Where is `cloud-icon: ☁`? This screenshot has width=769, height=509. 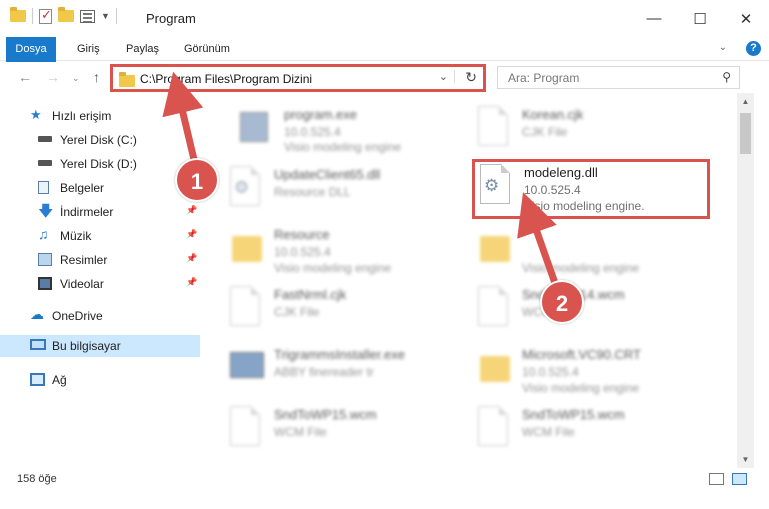 cloud-icon: ☁ is located at coordinates (37, 314).